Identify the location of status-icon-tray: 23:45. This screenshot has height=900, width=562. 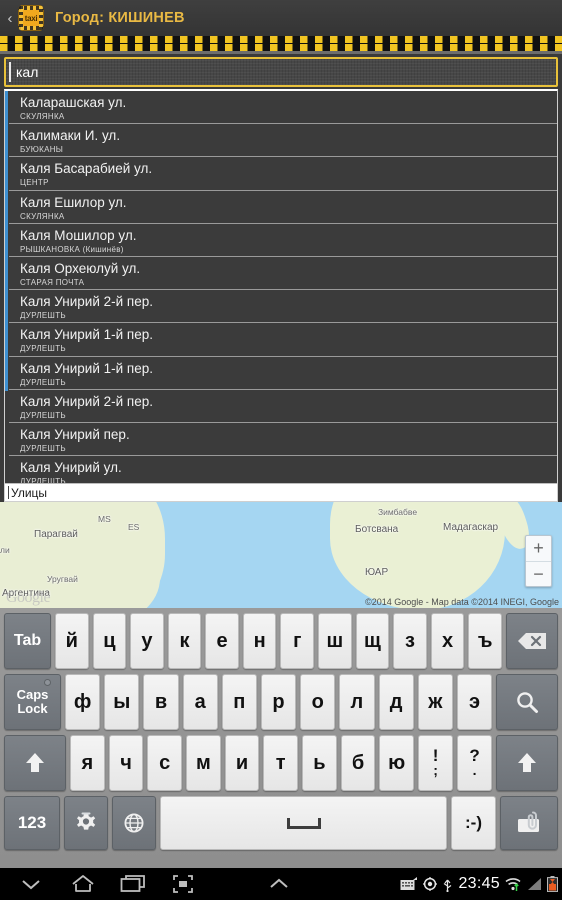
(479, 884).